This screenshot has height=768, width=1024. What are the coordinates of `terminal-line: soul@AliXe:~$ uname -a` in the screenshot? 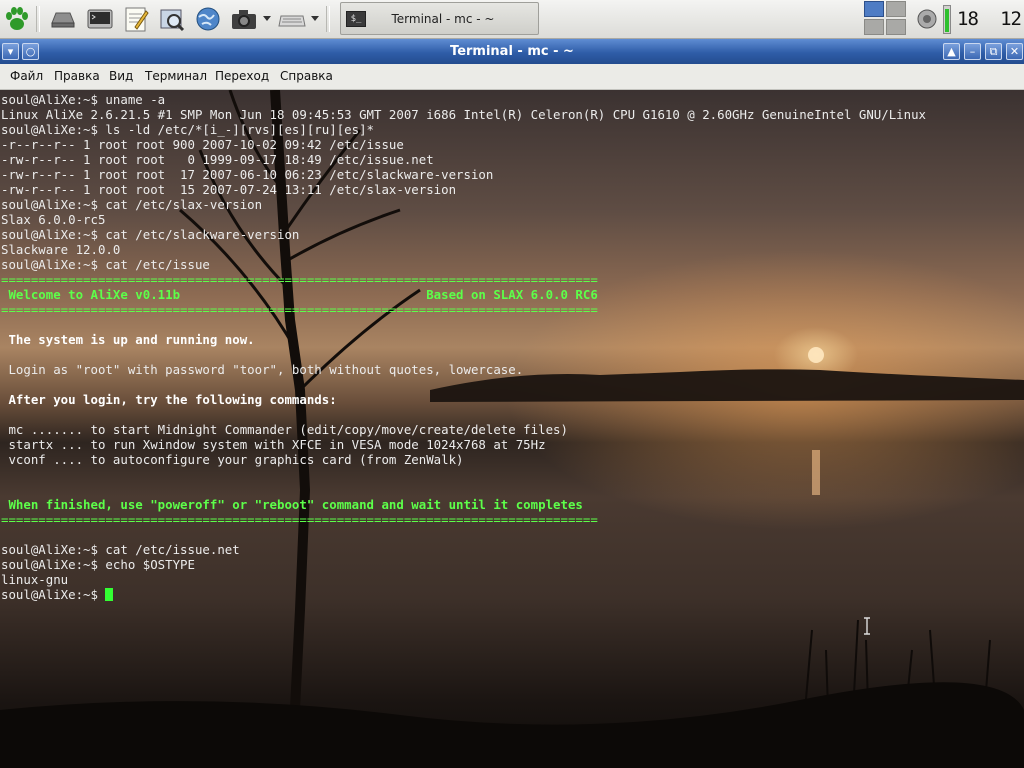 It's located at (83, 99).